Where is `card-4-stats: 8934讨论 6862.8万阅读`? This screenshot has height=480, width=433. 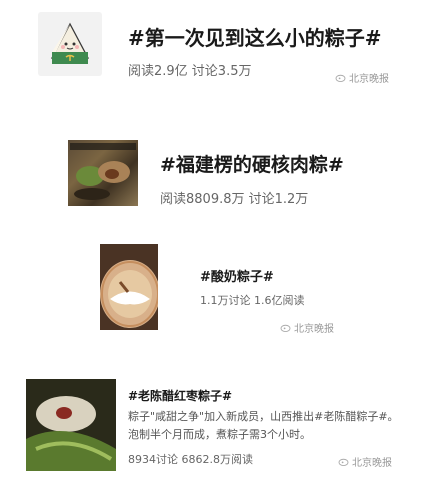 card-4-stats: 8934讨论 6862.8万阅读 is located at coordinates (190, 459).